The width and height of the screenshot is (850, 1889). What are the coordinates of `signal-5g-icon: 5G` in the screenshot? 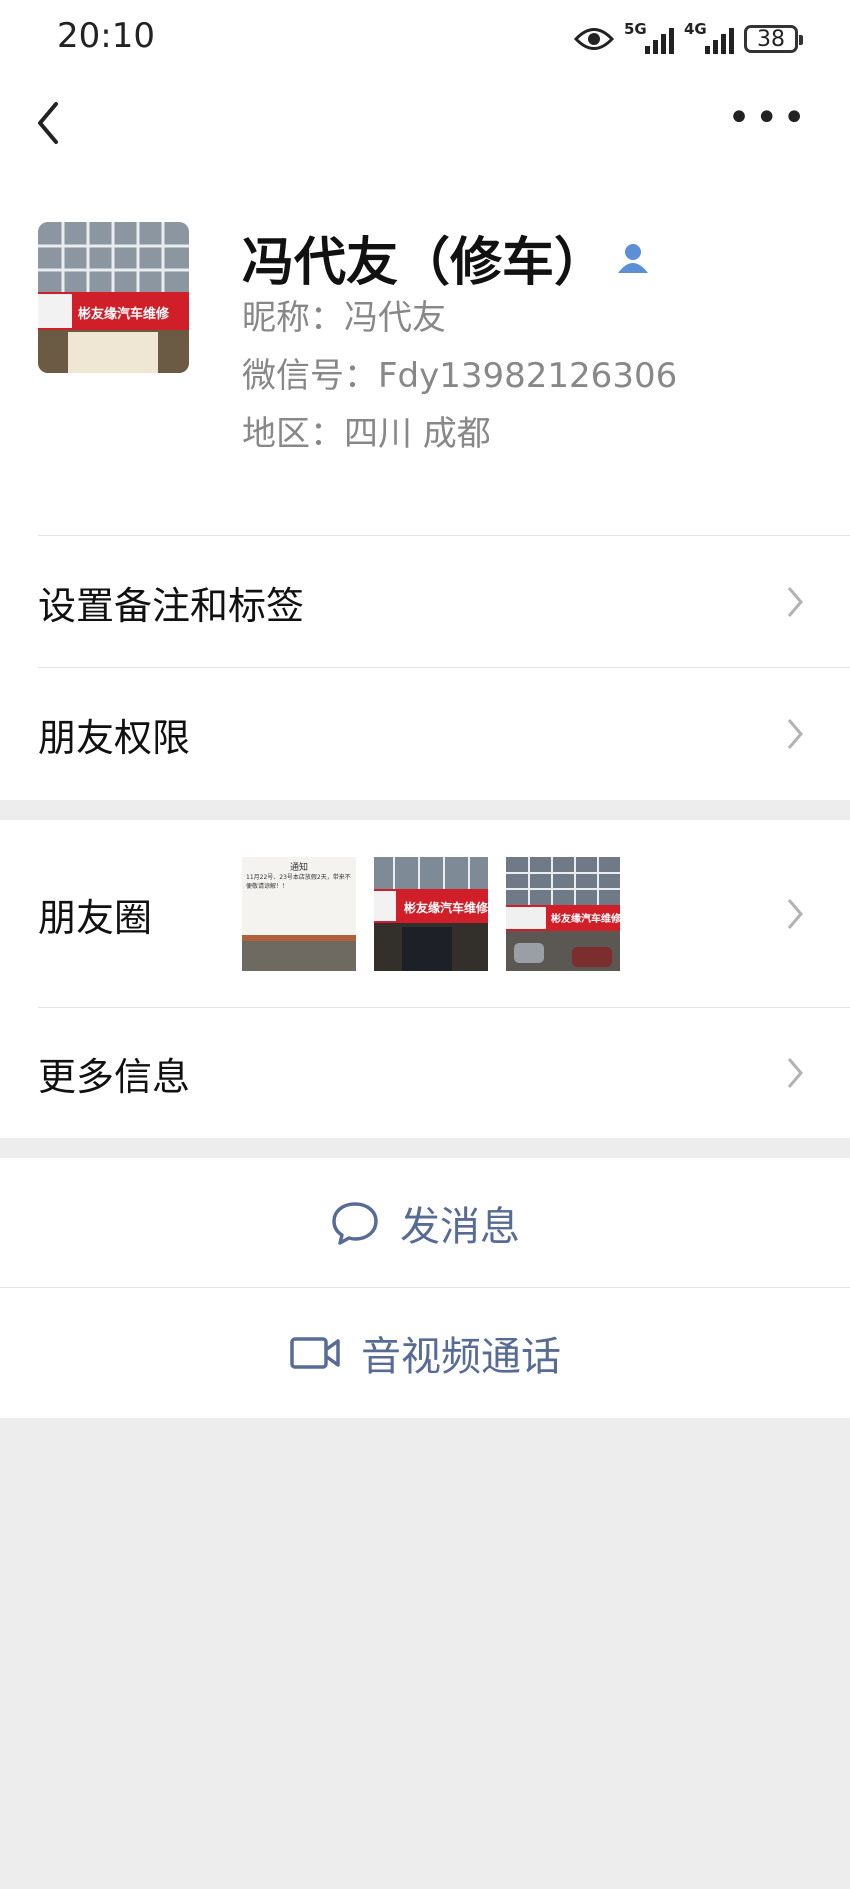 It's located at (649, 38).